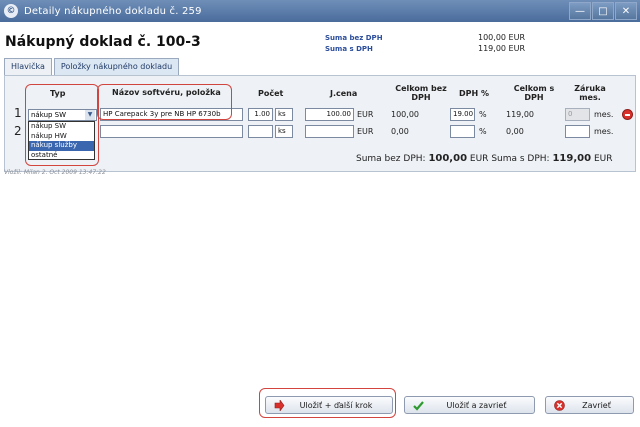 The width and height of the screenshot is (640, 427). I want to click on page-title: Nákupný doklad č. 100-3, so click(103, 42).